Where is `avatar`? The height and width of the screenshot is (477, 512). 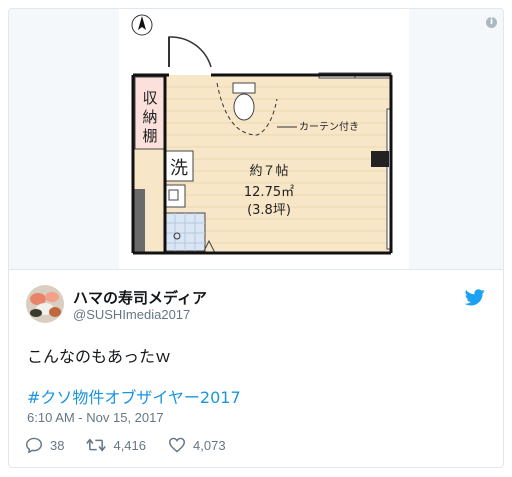
avatar is located at coordinates (45, 304).